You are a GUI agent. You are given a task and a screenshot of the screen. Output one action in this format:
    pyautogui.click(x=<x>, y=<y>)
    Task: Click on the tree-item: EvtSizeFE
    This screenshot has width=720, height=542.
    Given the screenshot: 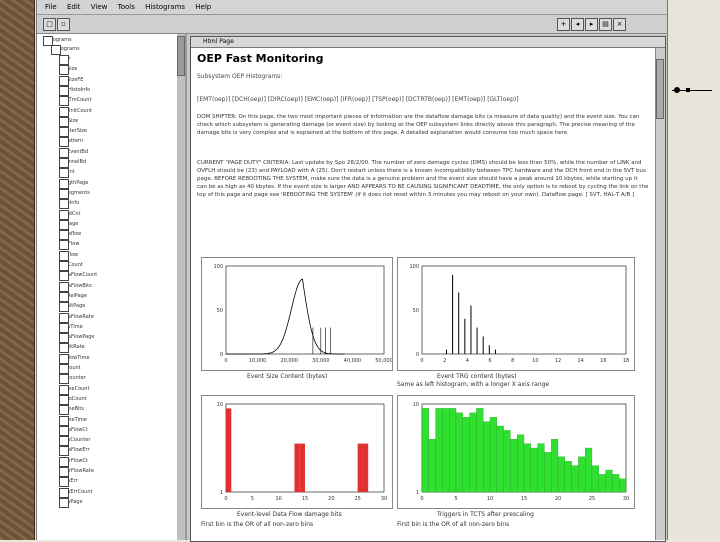 What is the action you would take?
    pyautogui.click(x=71, y=80)
    